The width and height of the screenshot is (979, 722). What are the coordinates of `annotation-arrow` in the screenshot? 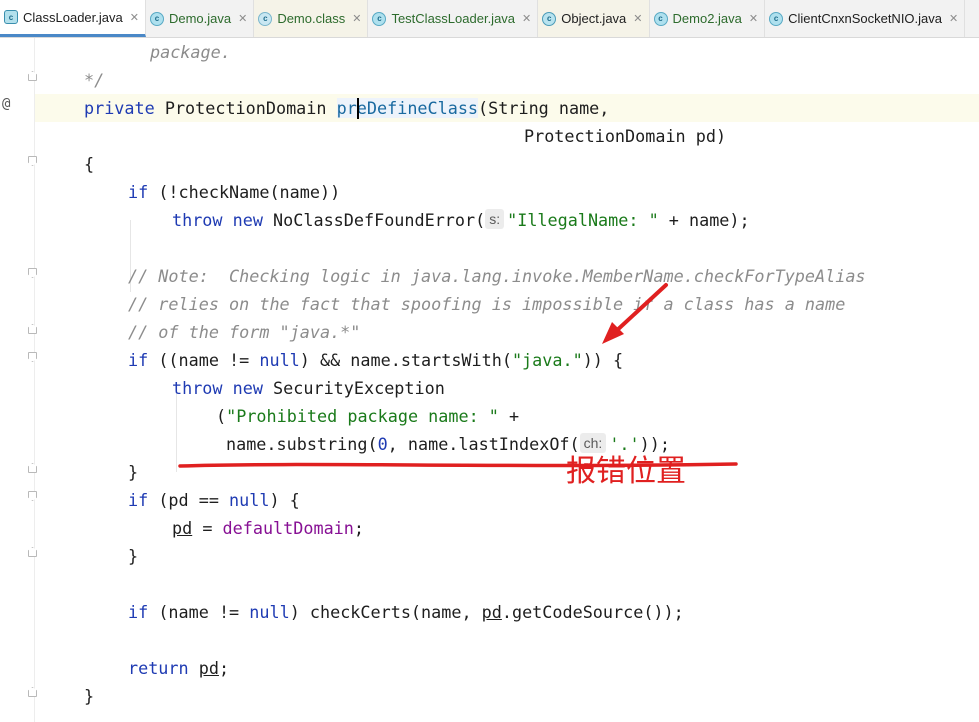 It's located at (640, 309).